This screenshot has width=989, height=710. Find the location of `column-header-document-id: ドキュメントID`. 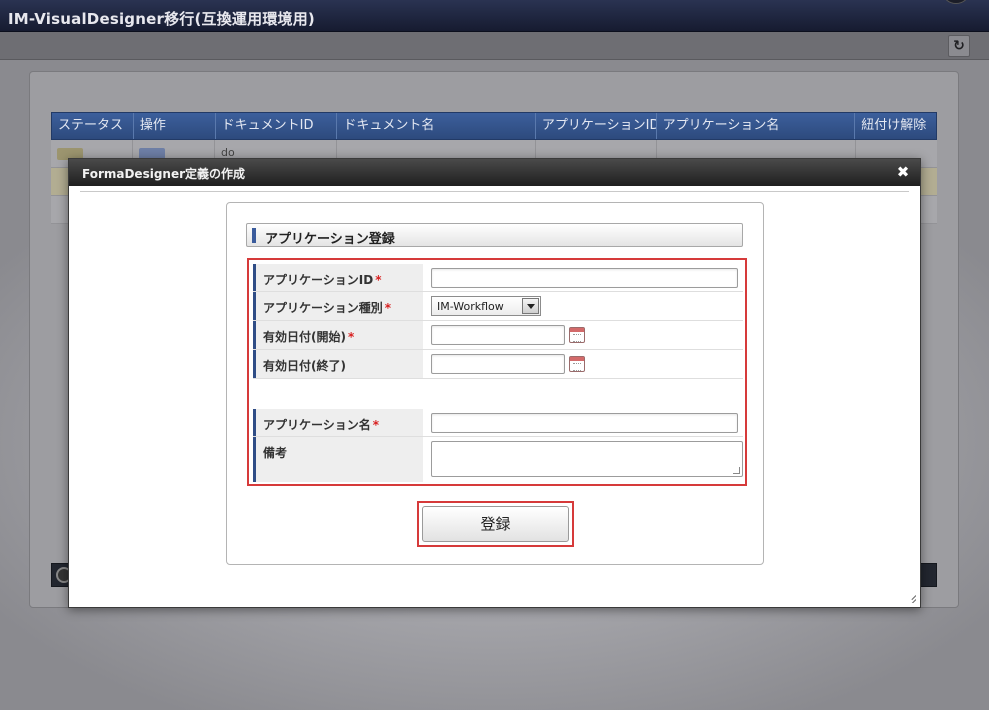

column-header-document-id: ドキュメントID is located at coordinates (277, 126).